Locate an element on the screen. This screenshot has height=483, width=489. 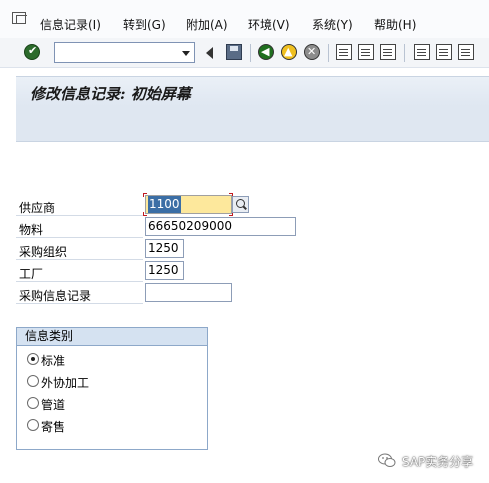
menu-goto: 转到(G) is located at coordinates (144, 24).